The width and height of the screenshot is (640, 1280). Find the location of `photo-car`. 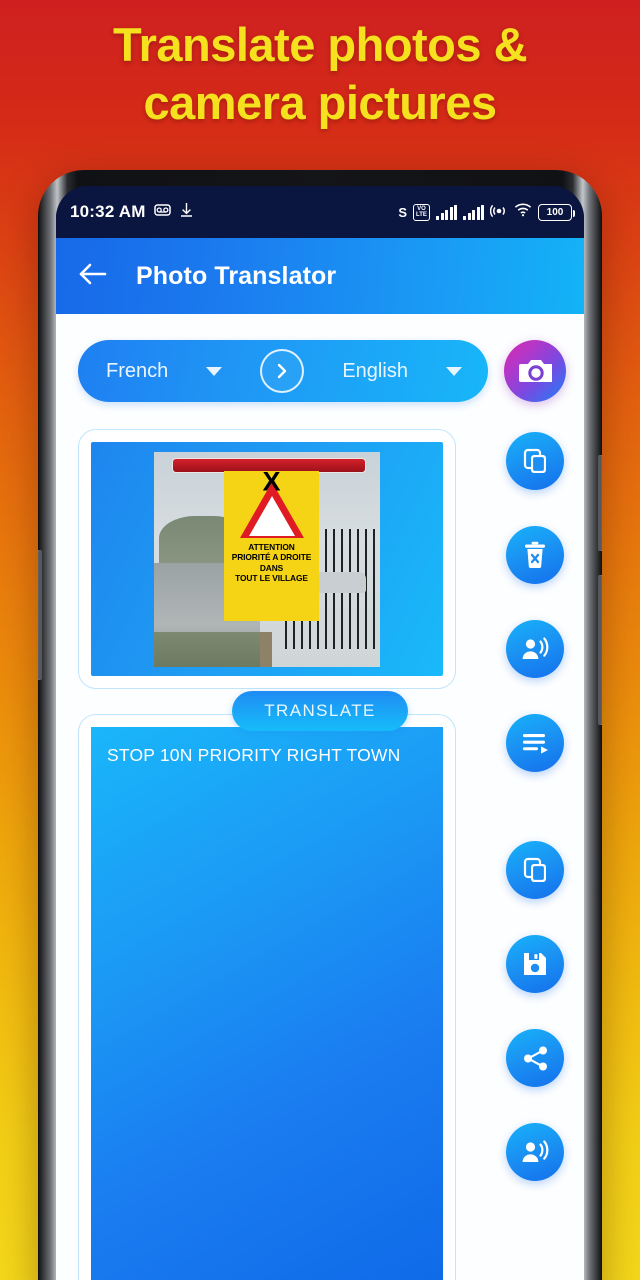

photo-car is located at coordinates (341, 582).